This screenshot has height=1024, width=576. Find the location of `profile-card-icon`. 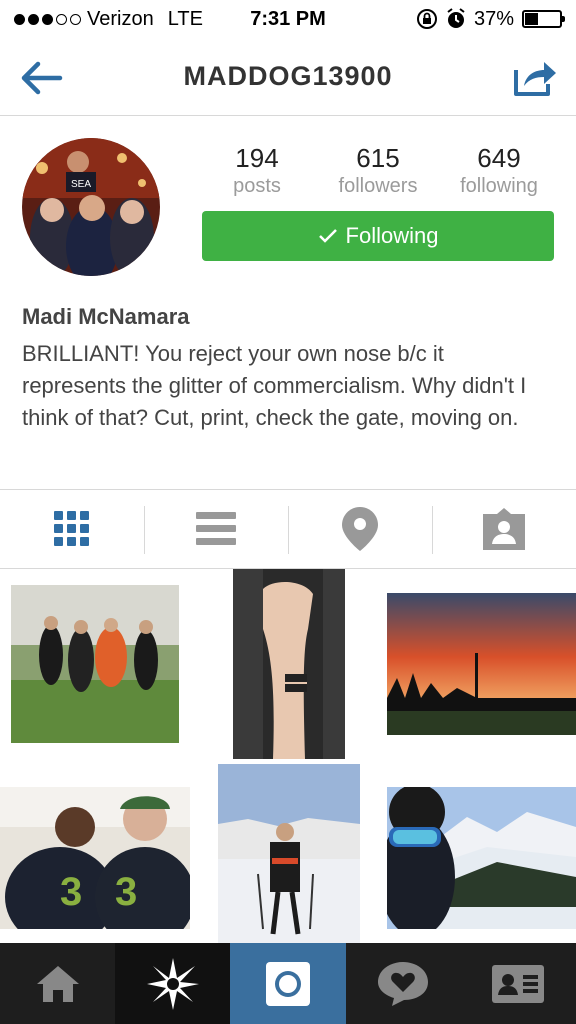

profile-card-icon is located at coordinates (518, 983).